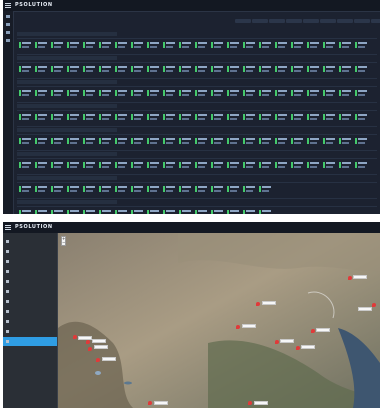  Describe the element at coordinates (8, 32) in the screenshot. I see `rail-map-icon` at that location.